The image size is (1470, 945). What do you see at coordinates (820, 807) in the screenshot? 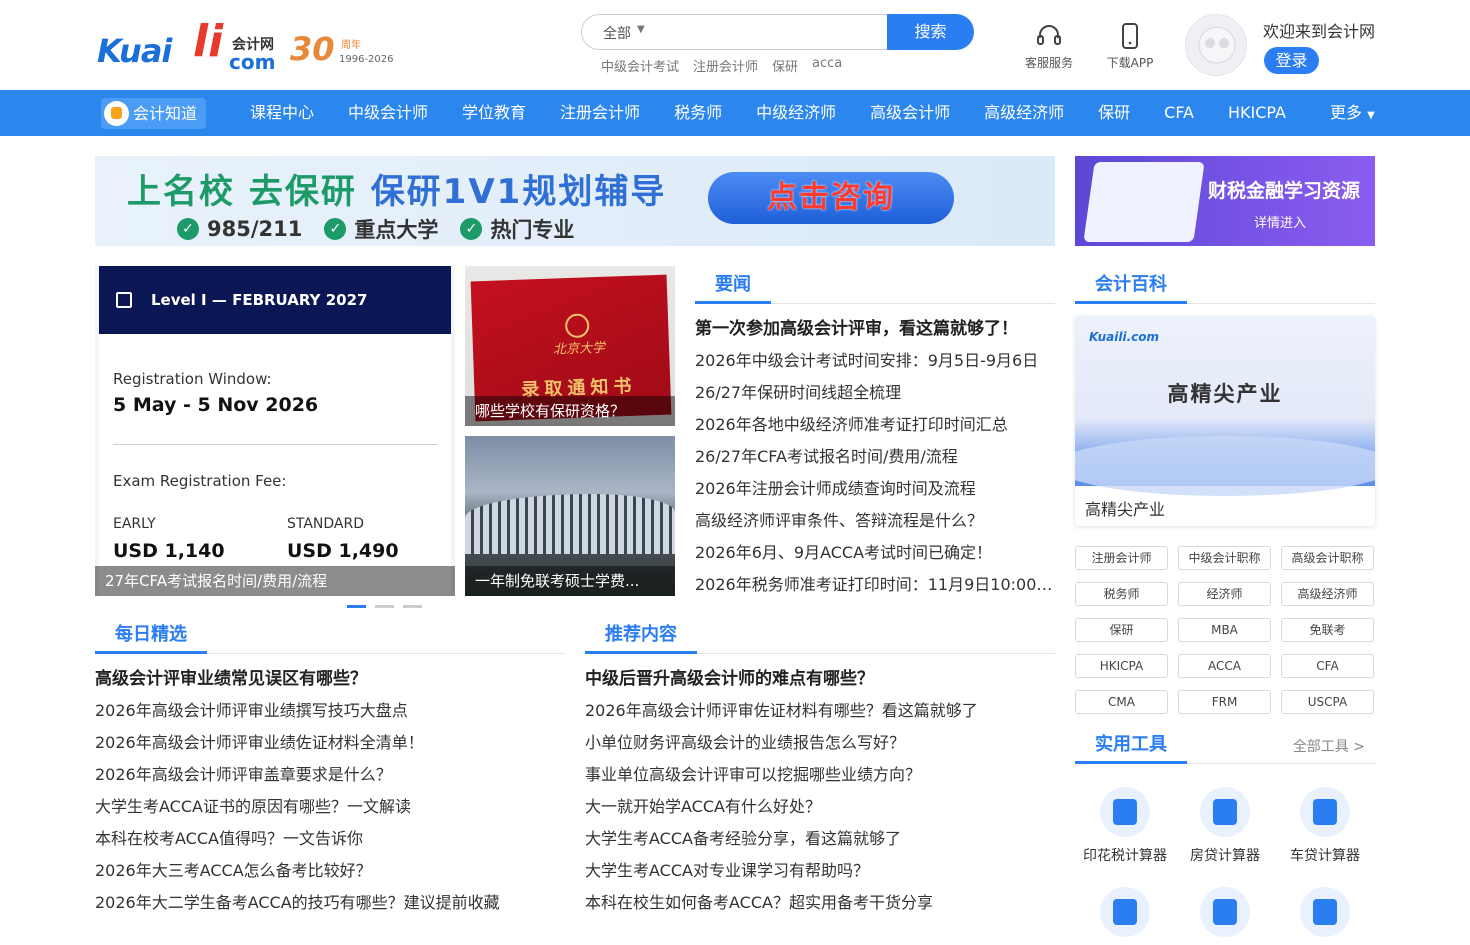
I see `list-item: 大一就开始学ACCA有什么好处？` at bounding box center [820, 807].